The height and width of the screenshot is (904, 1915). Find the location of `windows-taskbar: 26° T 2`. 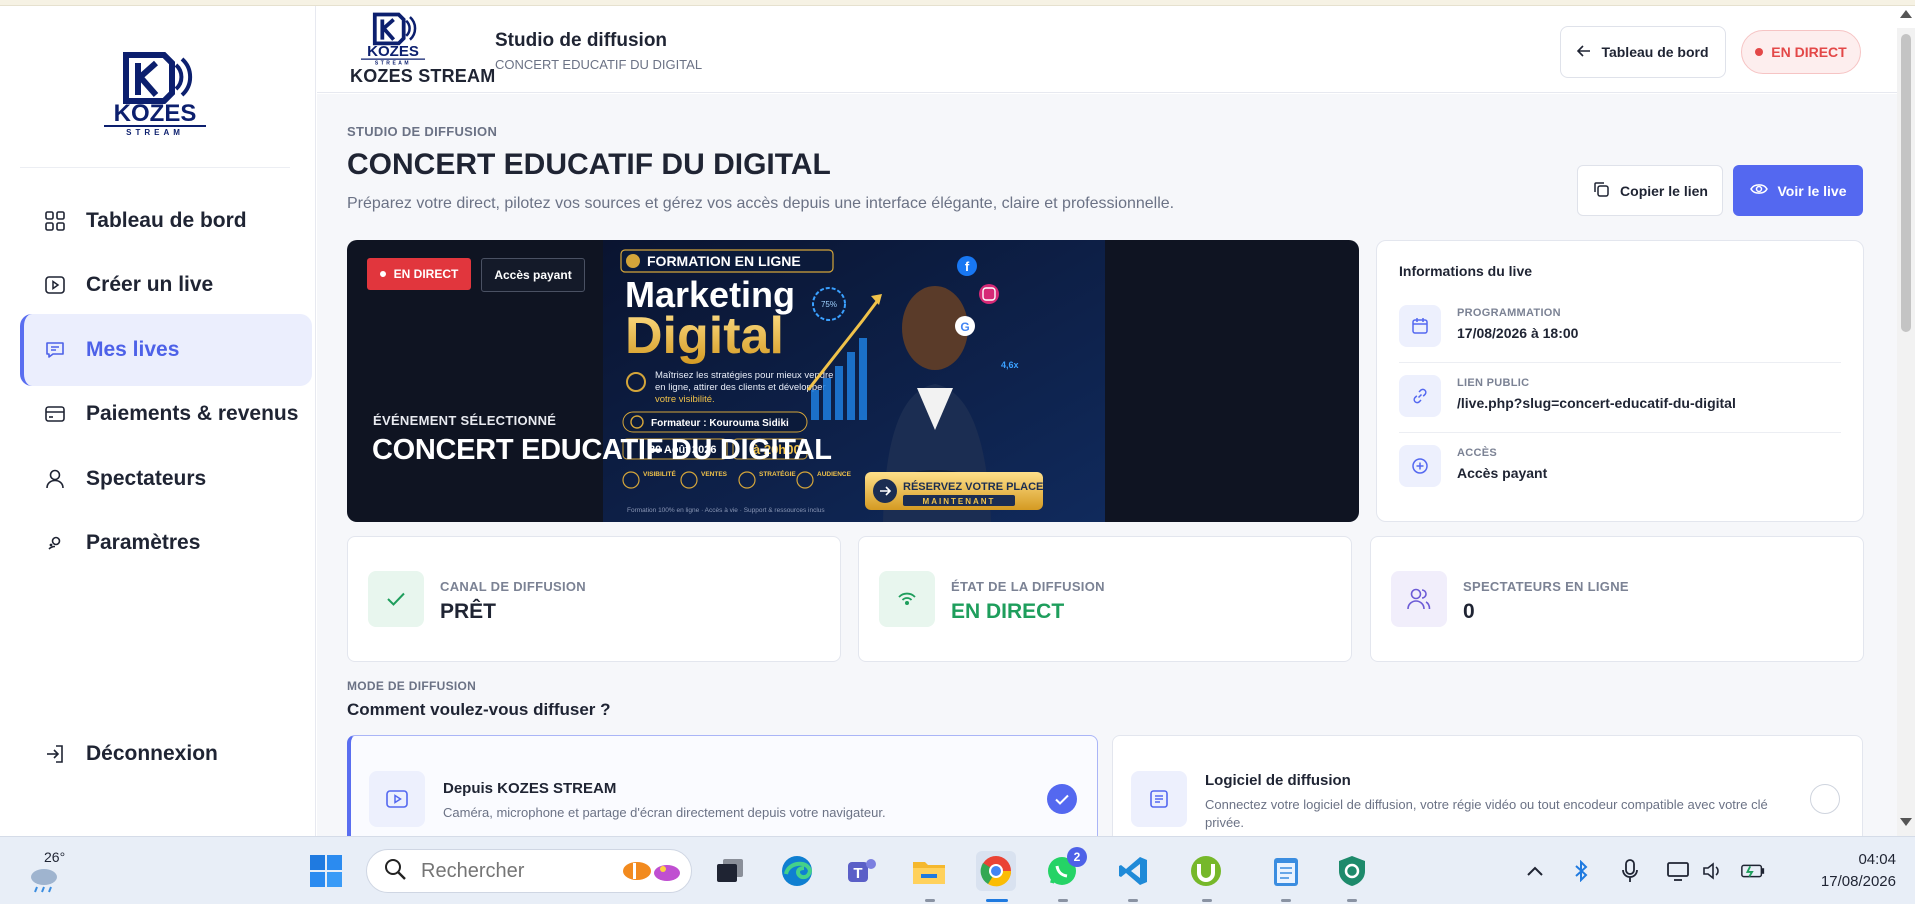

windows-taskbar: 26° T 2 is located at coordinates (957, 870).